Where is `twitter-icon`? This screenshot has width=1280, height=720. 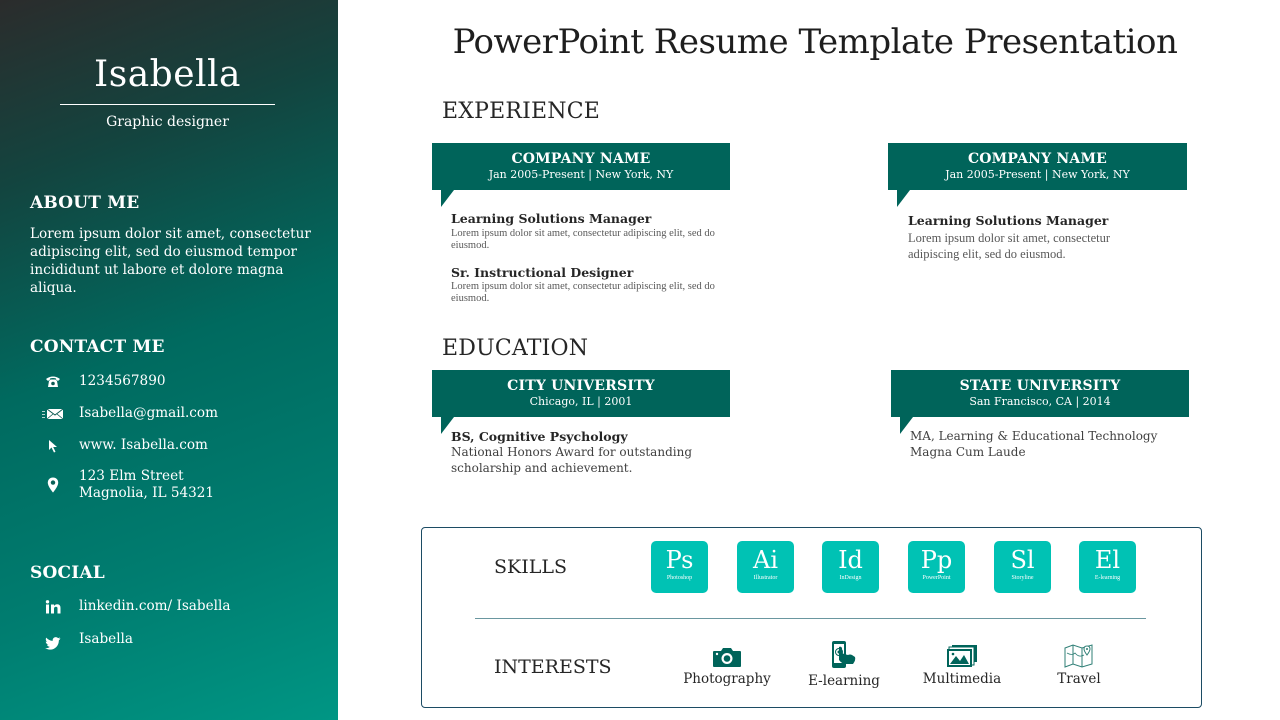
twitter-icon is located at coordinates (53, 643).